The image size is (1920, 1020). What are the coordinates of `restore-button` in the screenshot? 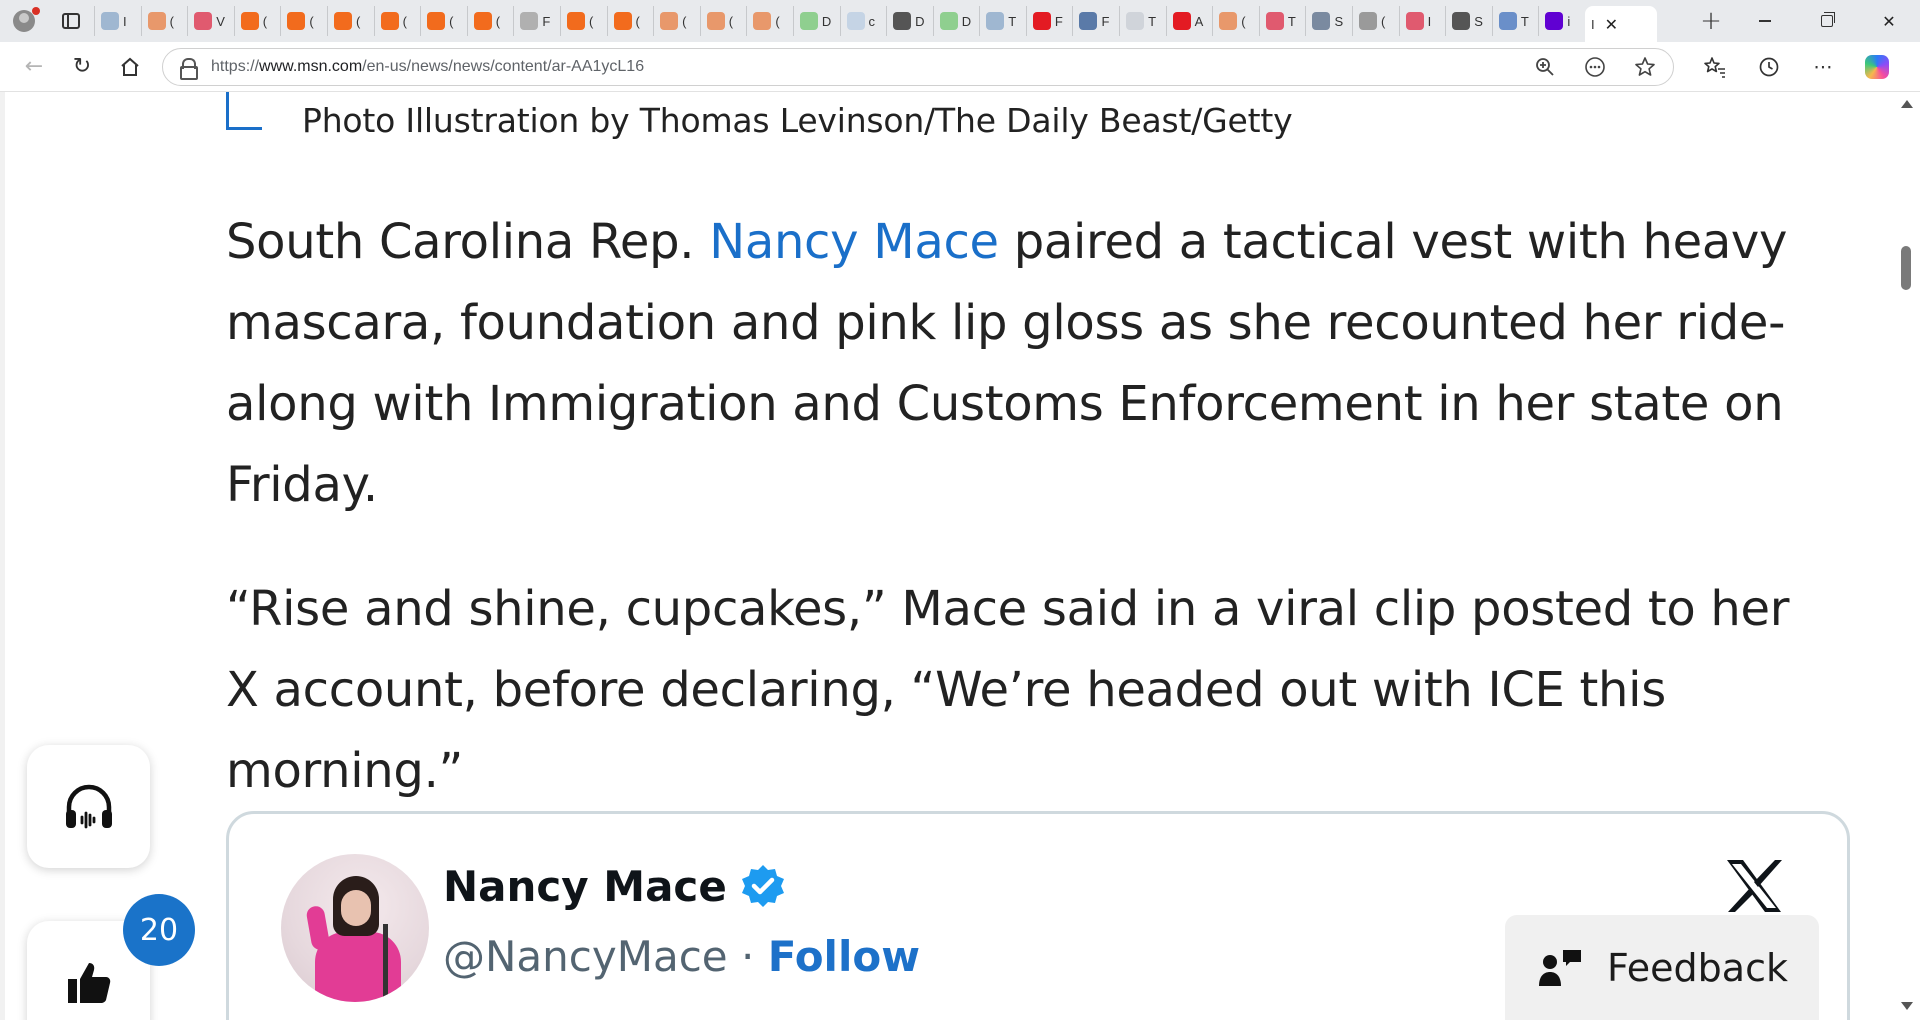 It's located at (1827, 21).